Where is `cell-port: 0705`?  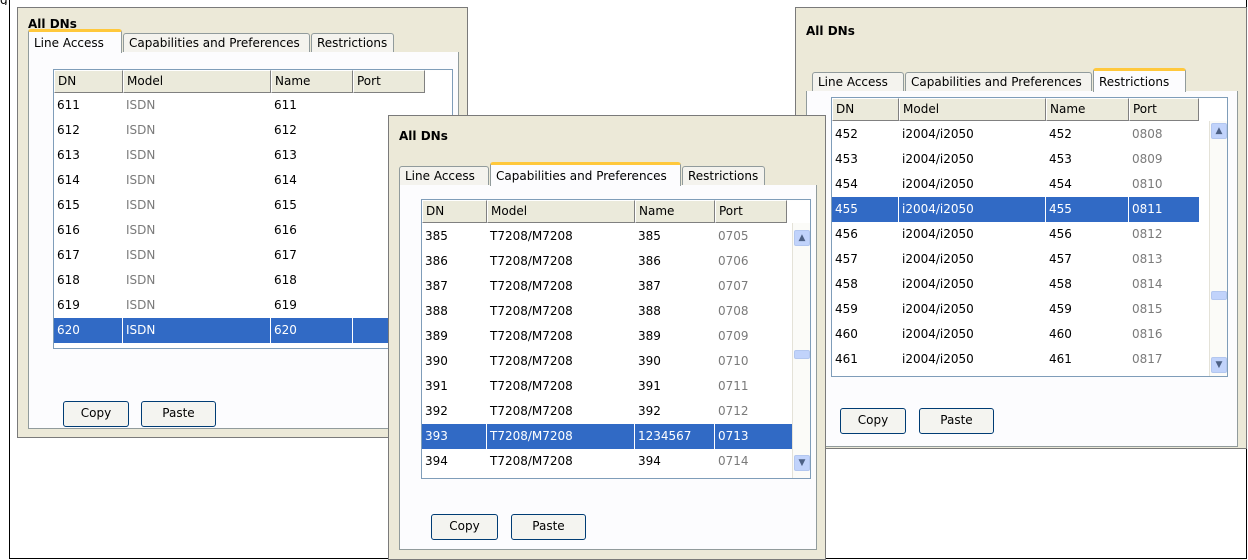 cell-port: 0705 is located at coordinates (733, 236).